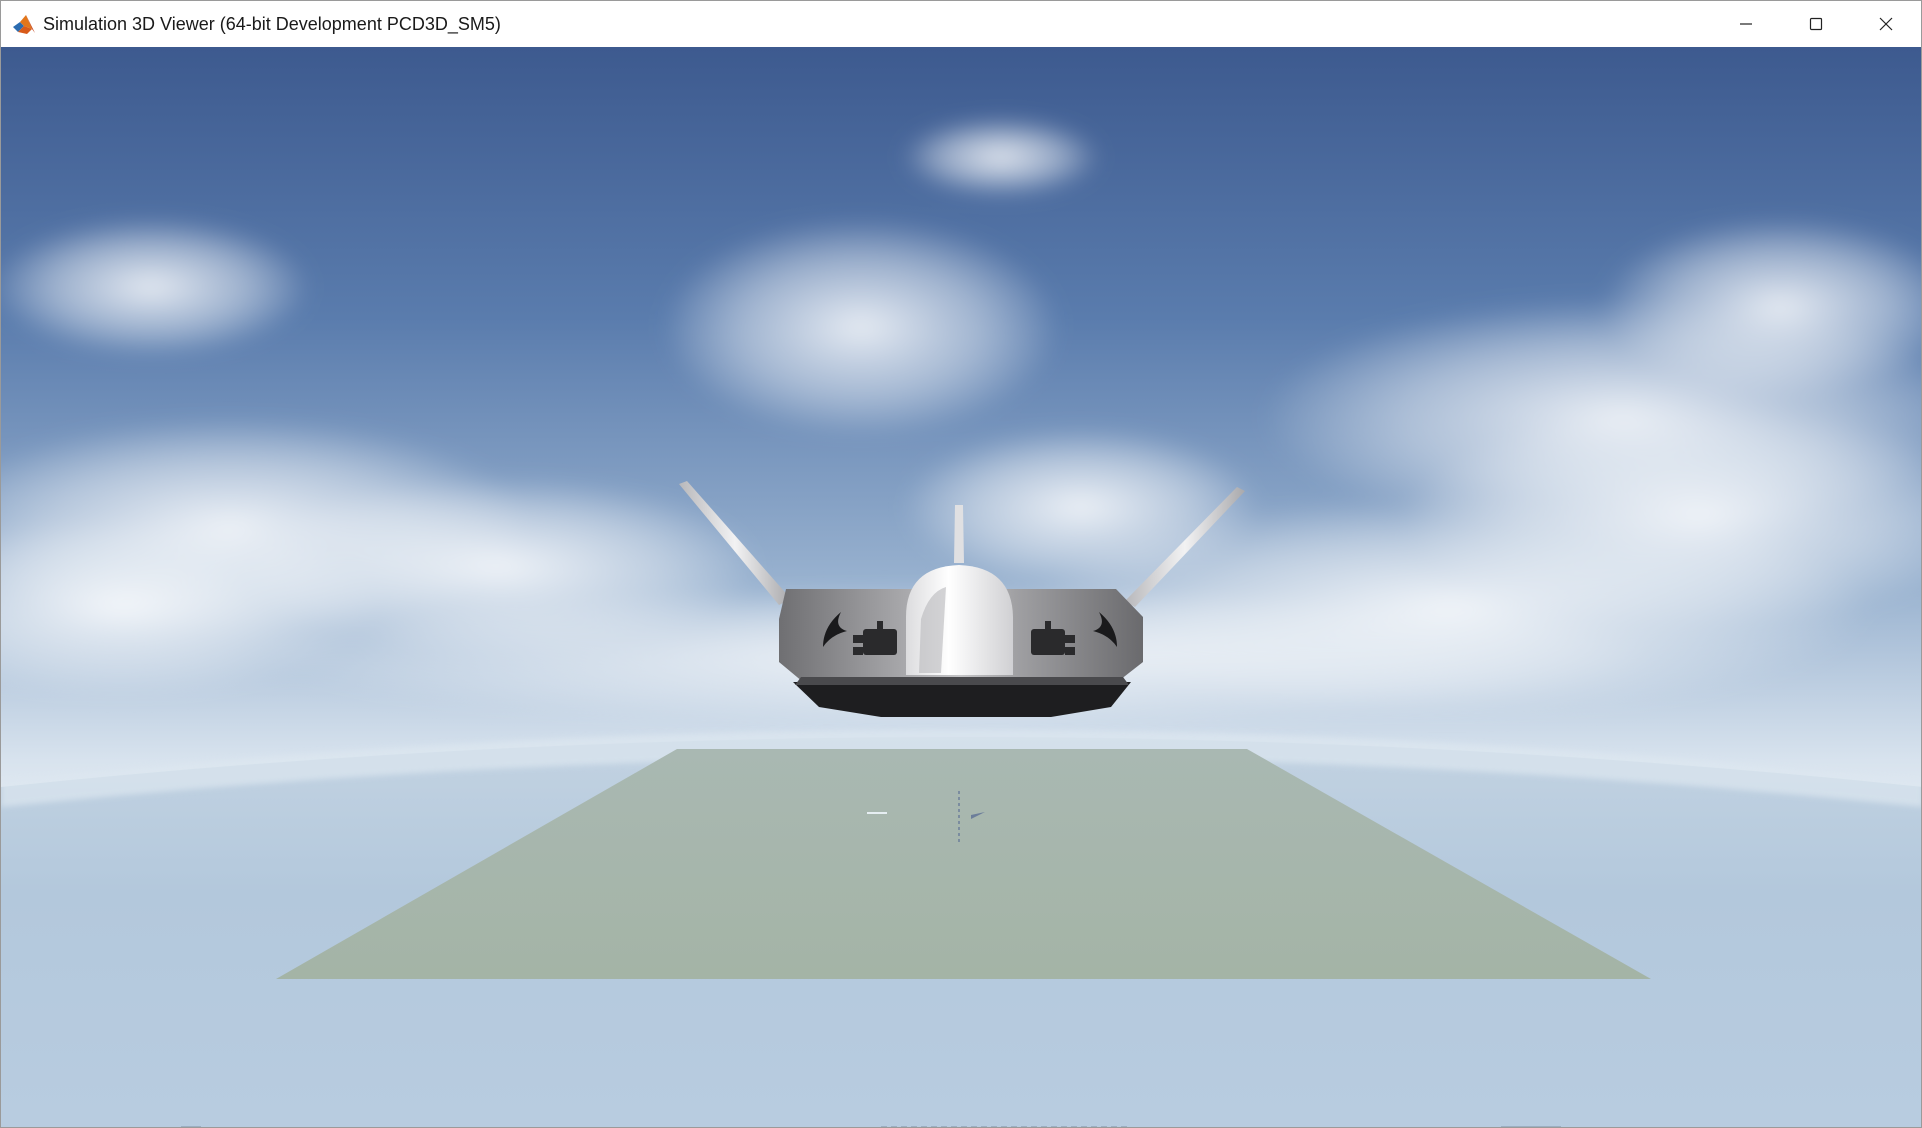 The image size is (1922, 1128). I want to click on maximize-icon, so click(1816, 24).